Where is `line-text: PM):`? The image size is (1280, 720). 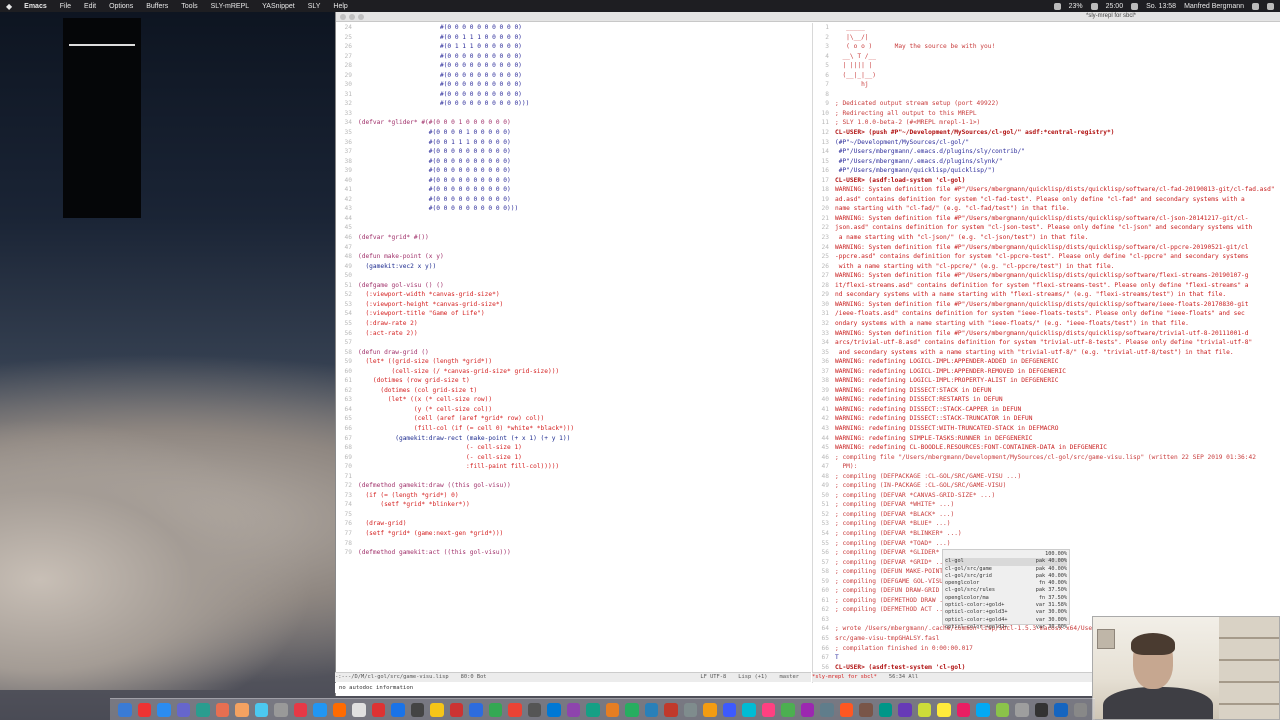
line-text: PM): is located at coordinates (846, 467).